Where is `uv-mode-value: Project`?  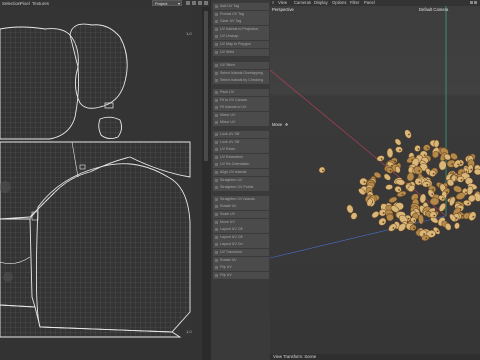
uv-mode-value: Project is located at coordinates (161, 3).